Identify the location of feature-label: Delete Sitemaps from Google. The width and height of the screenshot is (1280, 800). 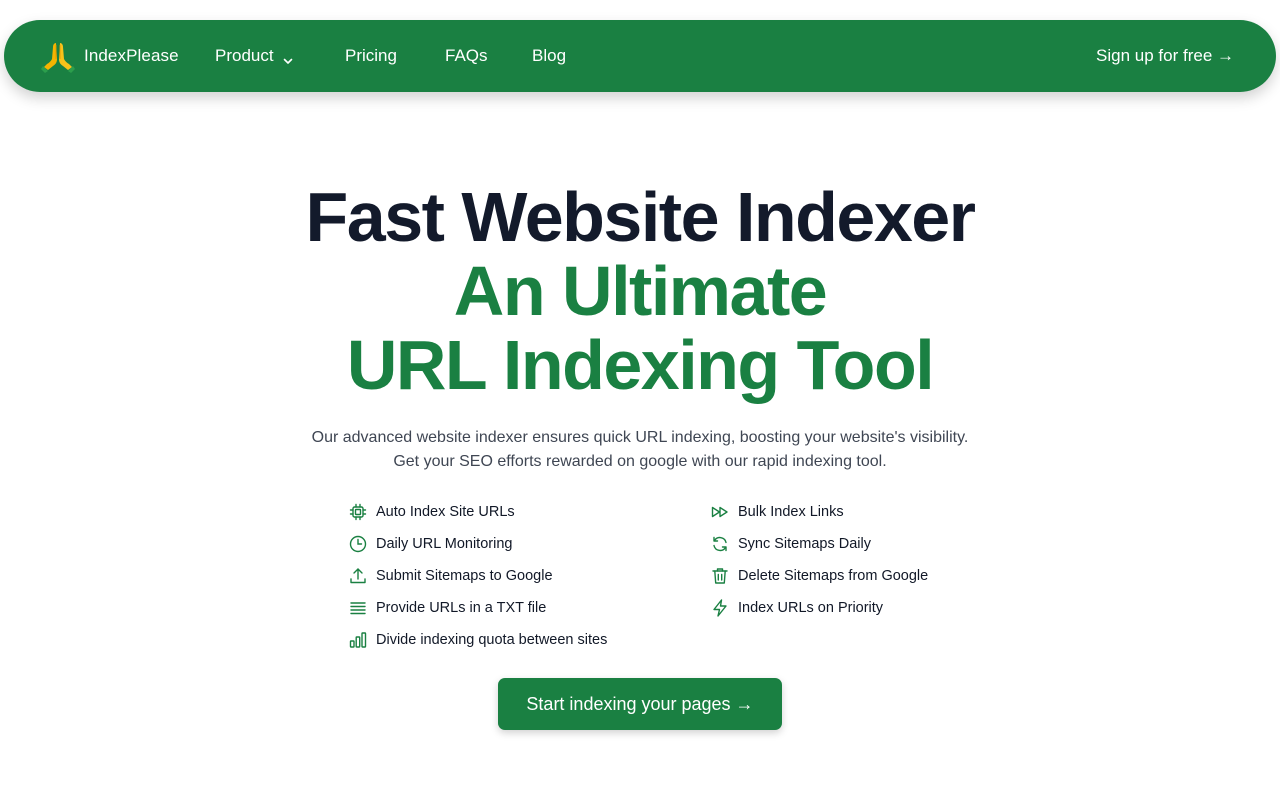
(833, 576).